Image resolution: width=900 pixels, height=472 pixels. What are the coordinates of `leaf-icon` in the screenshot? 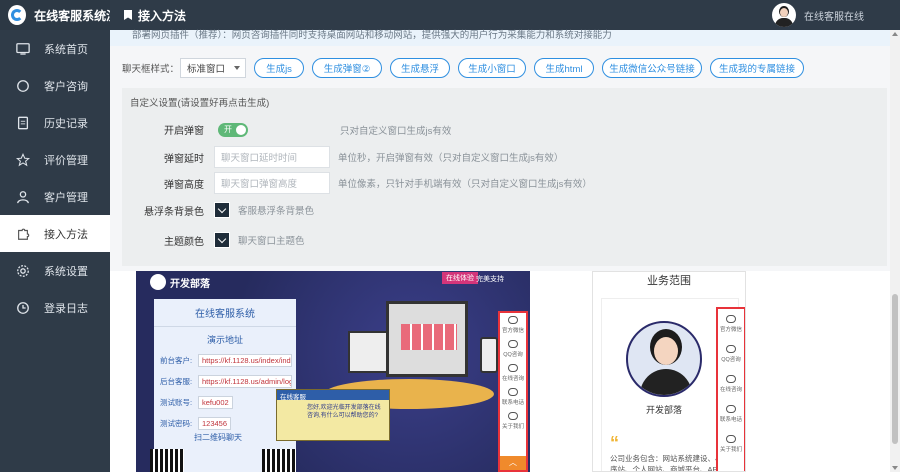 It's located at (731, 439).